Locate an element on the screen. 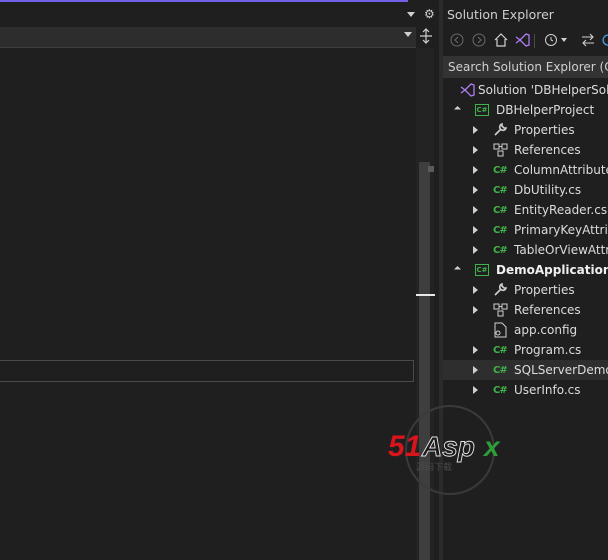 The image size is (608, 560). tree-item-dbhelperproject: C# DBHelperProject is located at coordinates (525, 110).